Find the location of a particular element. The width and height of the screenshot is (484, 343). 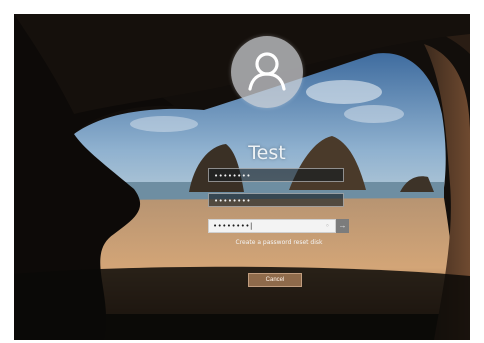

new-password-field: •••••••• is located at coordinates (276, 200).